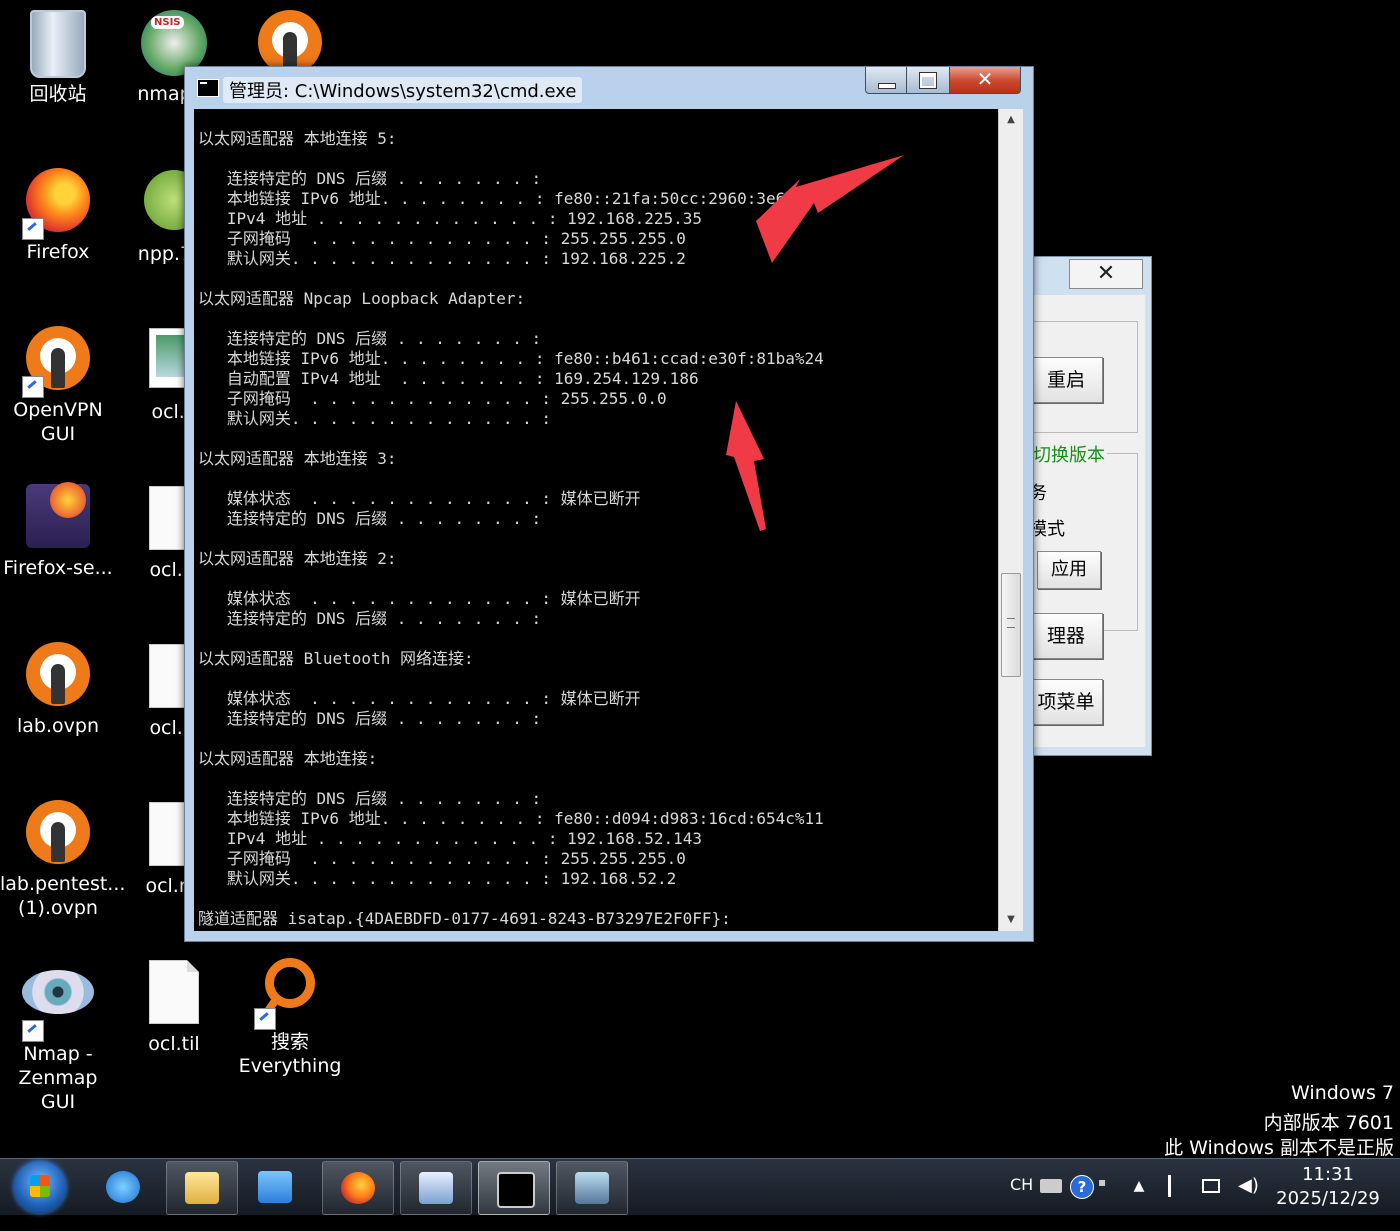 The image size is (1400, 1231). What do you see at coordinates (886, 80) in the screenshot?
I see `minimize-button` at bounding box center [886, 80].